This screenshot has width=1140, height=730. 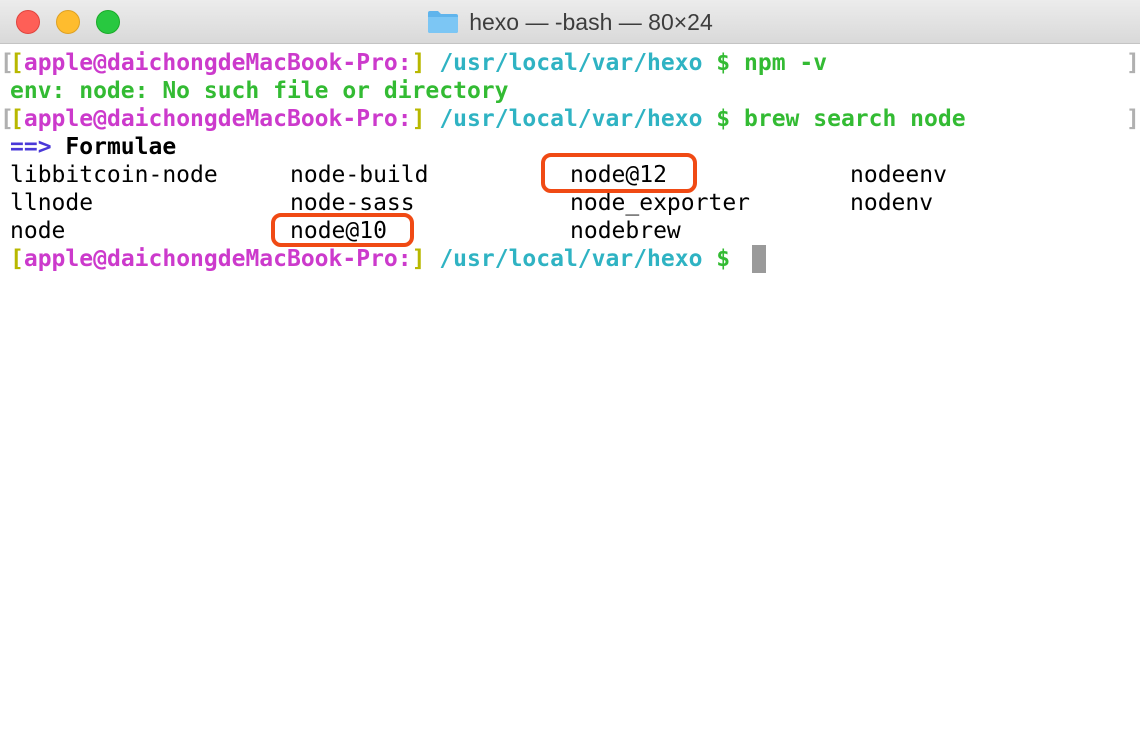 What do you see at coordinates (898, 175) in the screenshot?
I see `formula-item: nodeenv` at bounding box center [898, 175].